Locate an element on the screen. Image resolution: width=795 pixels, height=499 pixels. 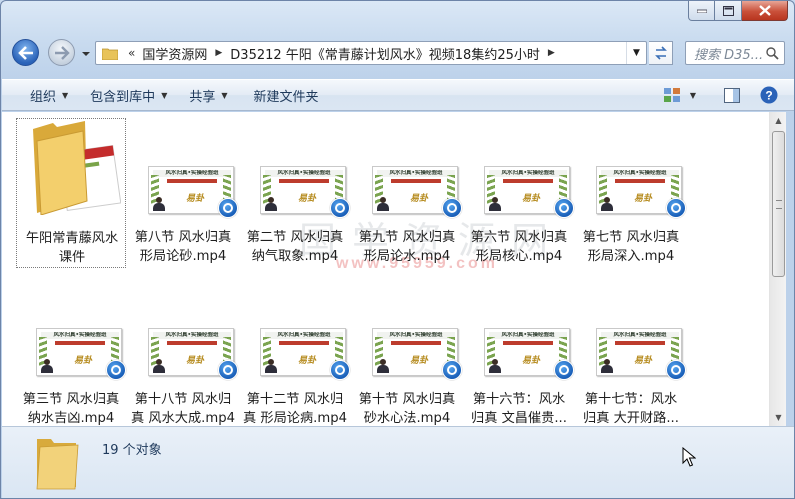
change-view-button is located at coordinates (673, 95).